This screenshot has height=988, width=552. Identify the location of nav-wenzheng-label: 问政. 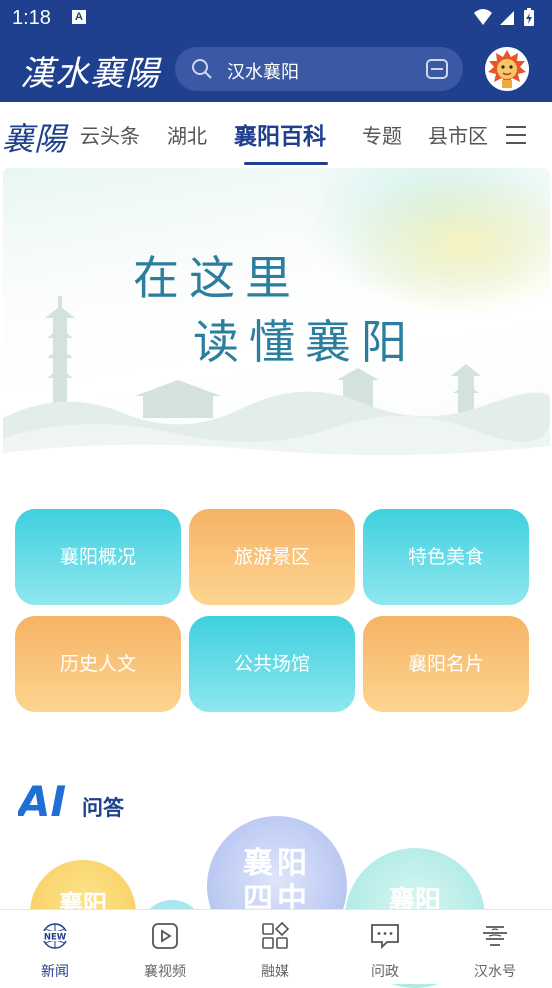
(385, 972).